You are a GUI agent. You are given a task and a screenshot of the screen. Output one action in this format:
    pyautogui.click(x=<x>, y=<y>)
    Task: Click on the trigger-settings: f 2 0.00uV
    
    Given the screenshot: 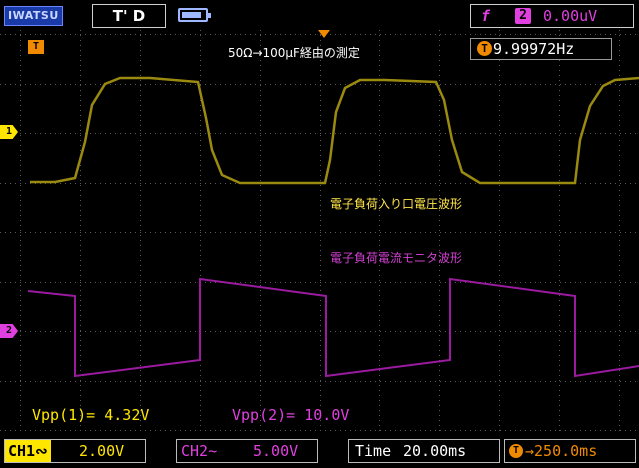 What is the action you would take?
    pyautogui.click(x=552, y=16)
    